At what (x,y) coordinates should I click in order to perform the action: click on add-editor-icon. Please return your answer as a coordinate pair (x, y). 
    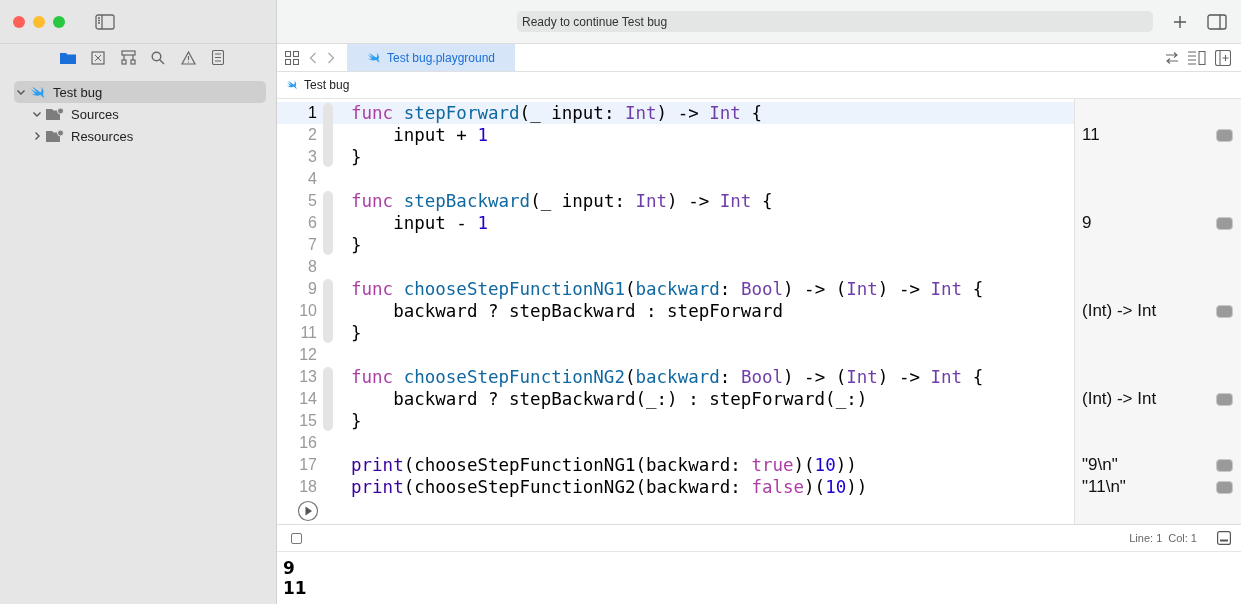
    Looking at the image, I should click on (1223, 57).